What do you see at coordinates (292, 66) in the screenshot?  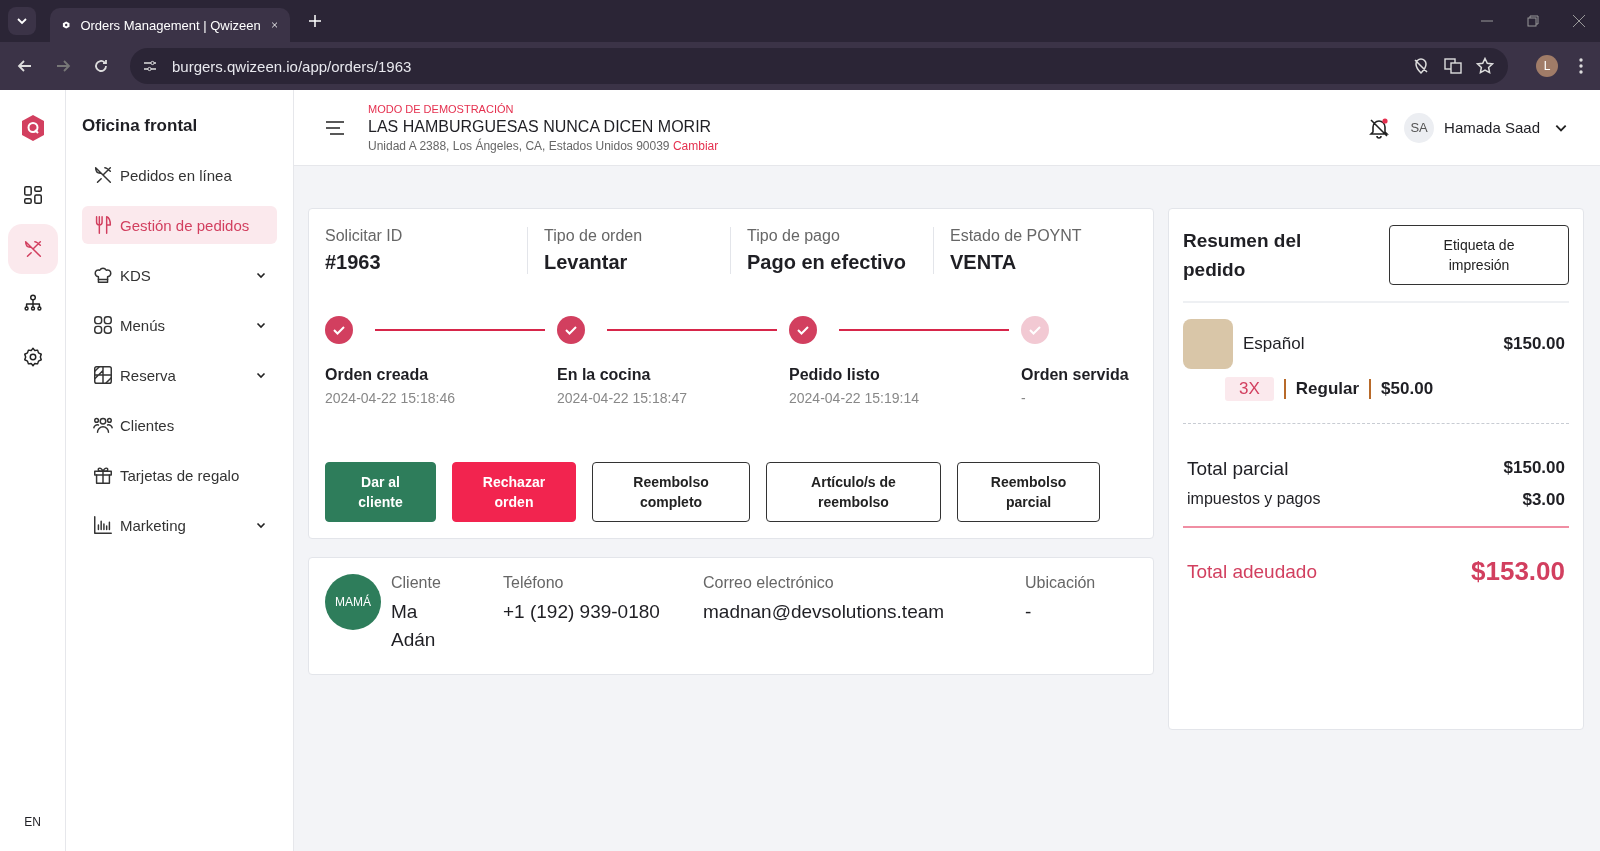 I see `url-text: burgers.qwizeen.io/app/orders/1963` at bounding box center [292, 66].